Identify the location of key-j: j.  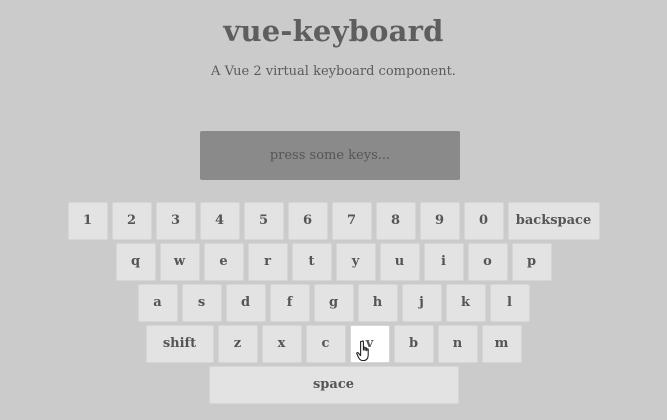
(421, 303).